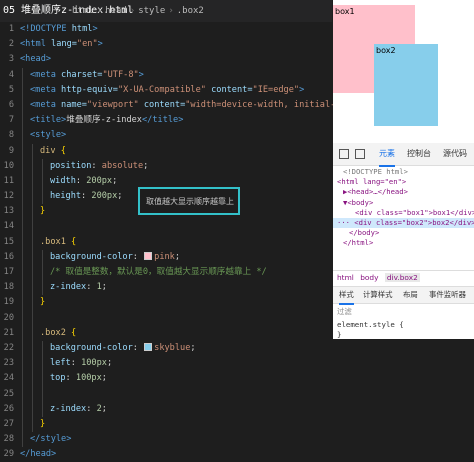 The height and width of the screenshot is (462, 474). I want to click on code-token: position, so click(71, 165).